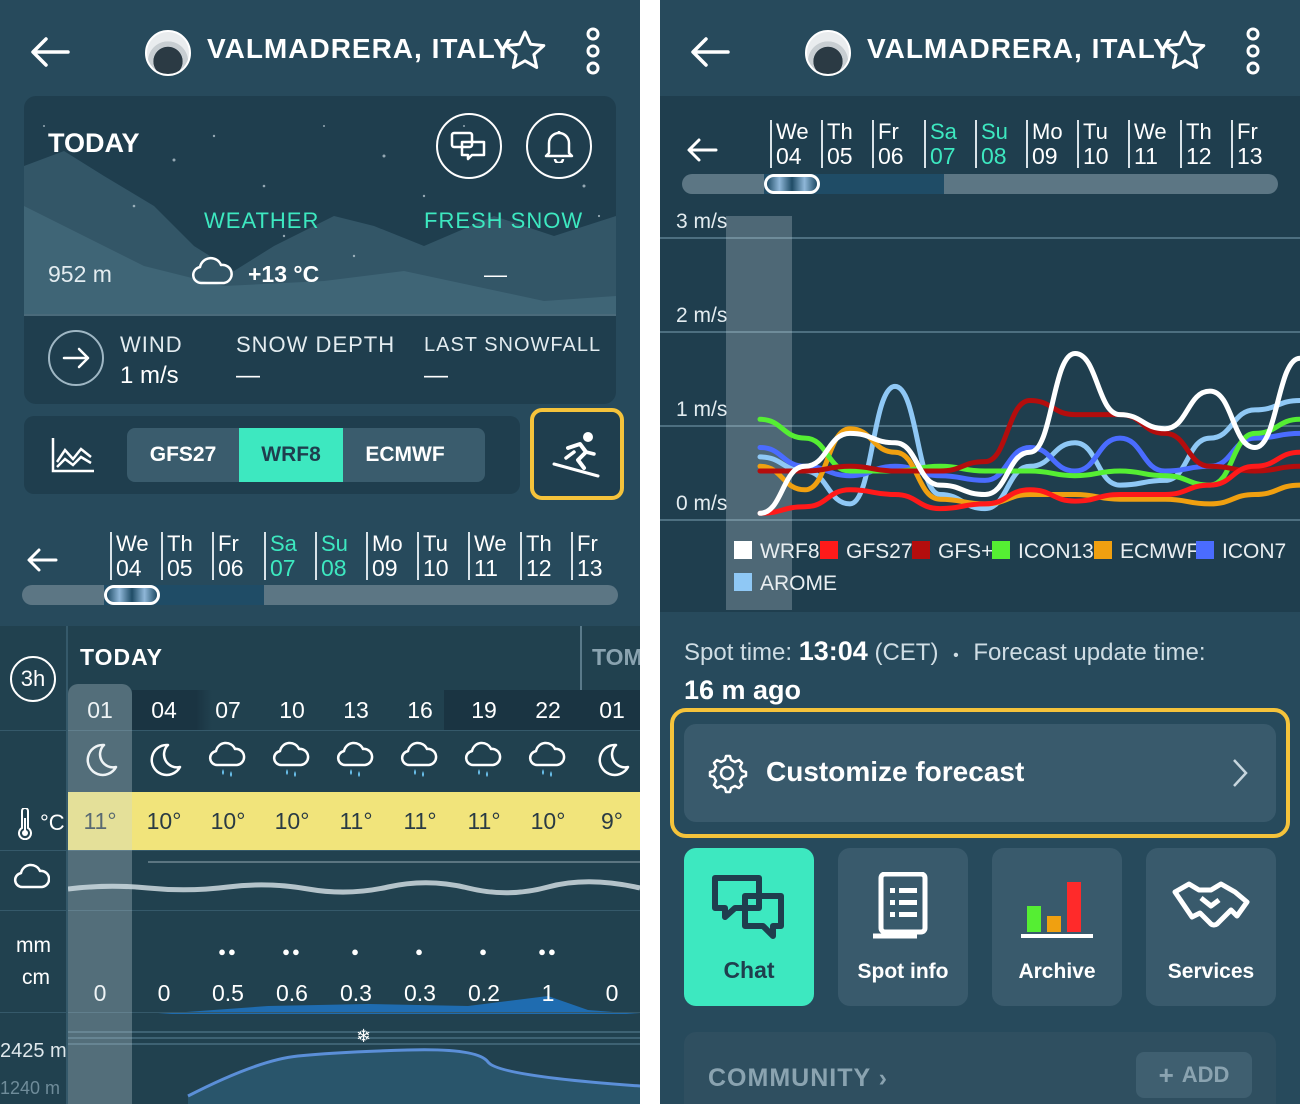 This screenshot has height=1104, width=1300. Describe the element at coordinates (129, 568) in the screenshot. I see `day-tab-date: 04` at that location.